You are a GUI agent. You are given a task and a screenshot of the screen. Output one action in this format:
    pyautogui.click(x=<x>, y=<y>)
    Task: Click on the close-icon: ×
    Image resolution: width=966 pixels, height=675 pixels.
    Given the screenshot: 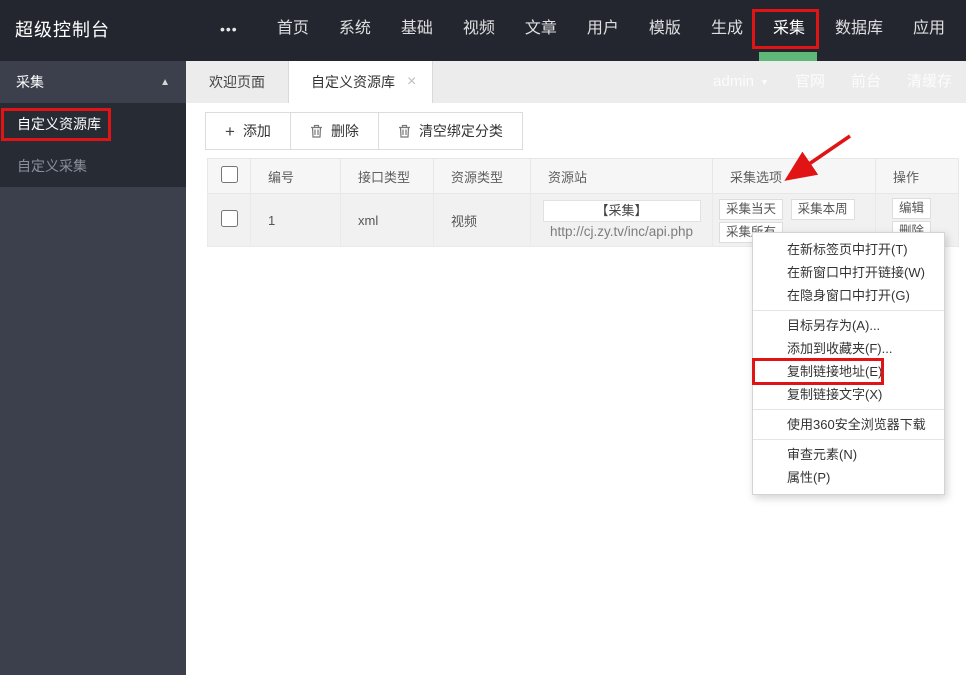 What is the action you would take?
    pyautogui.click(x=411, y=82)
    